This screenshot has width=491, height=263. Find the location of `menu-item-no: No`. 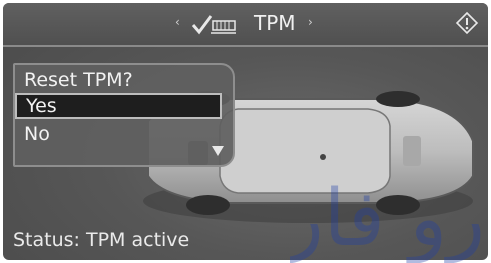

menu-item-no: No is located at coordinates (119, 134).